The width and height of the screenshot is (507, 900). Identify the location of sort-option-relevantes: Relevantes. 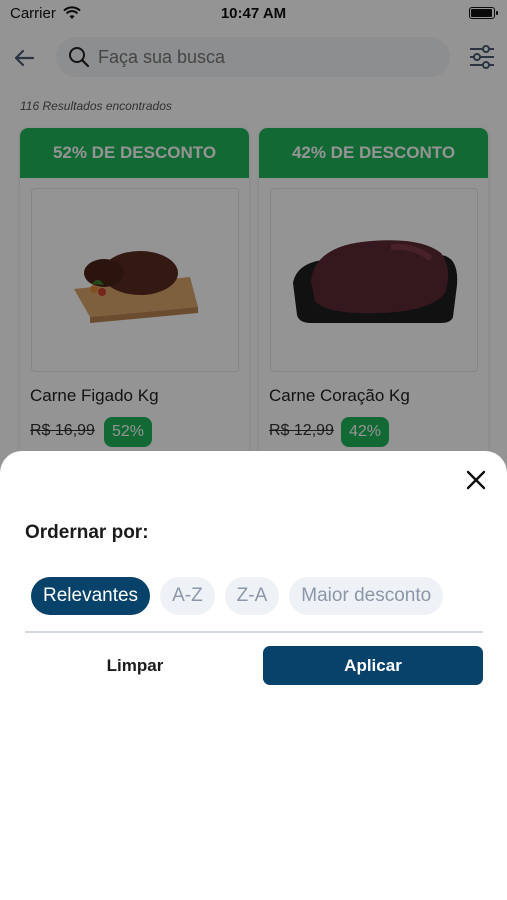
(91, 596).